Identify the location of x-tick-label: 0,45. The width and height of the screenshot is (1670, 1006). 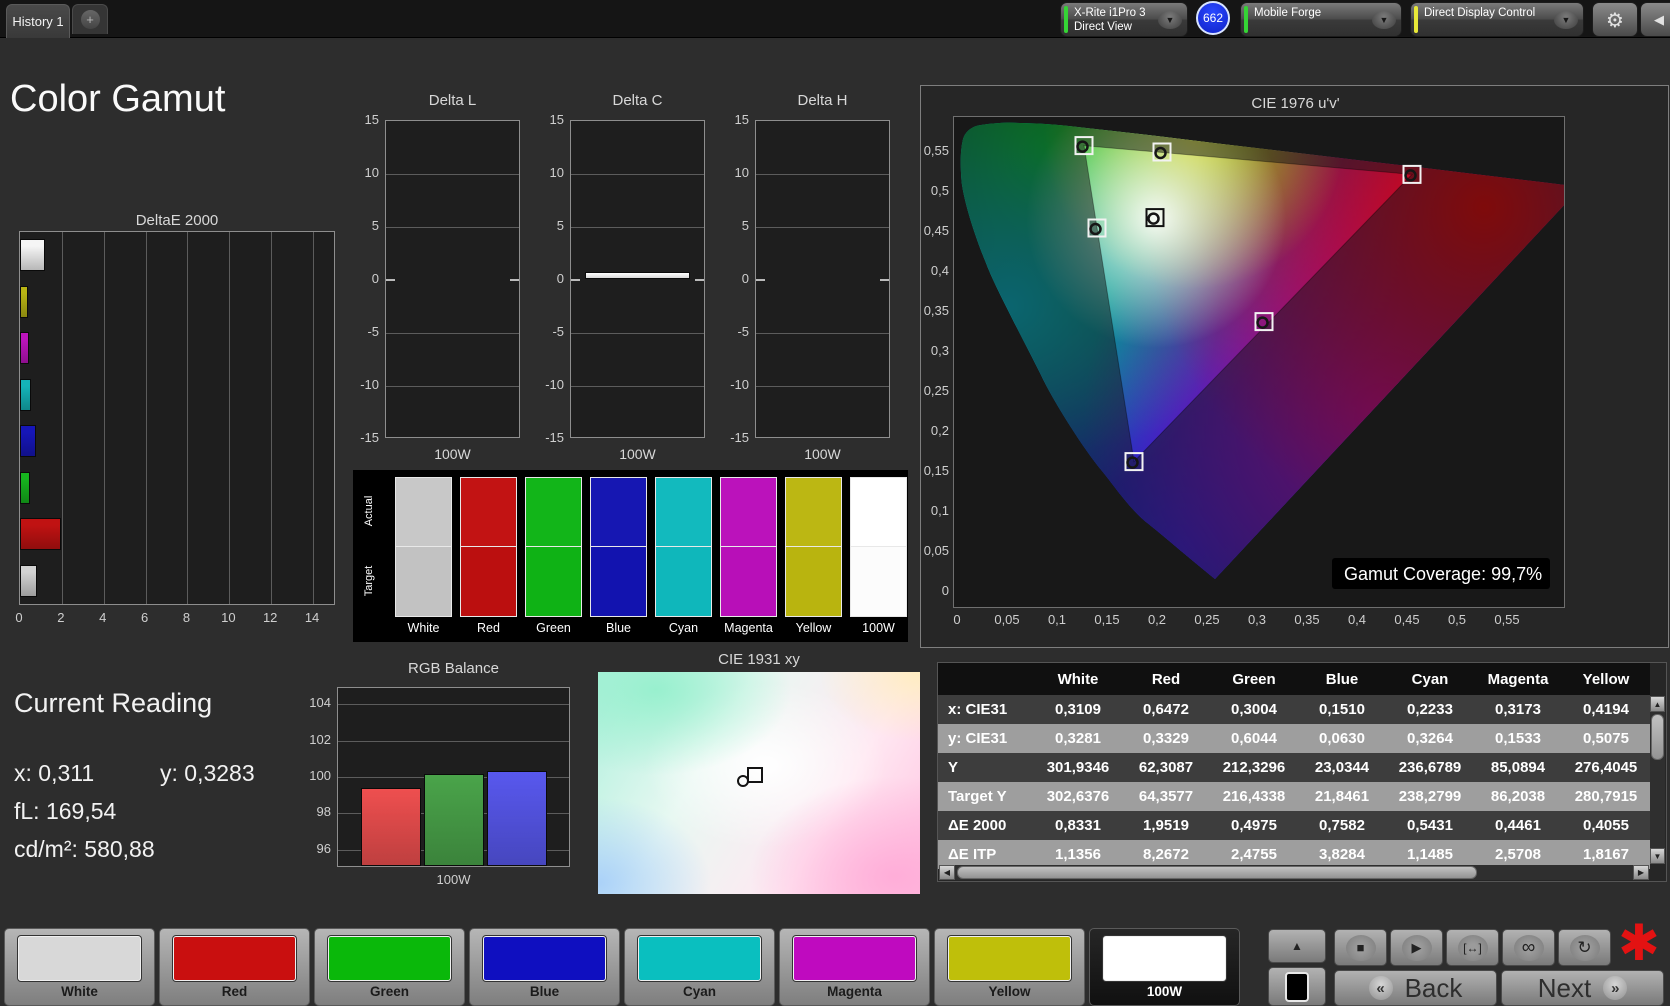
(1407, 619).